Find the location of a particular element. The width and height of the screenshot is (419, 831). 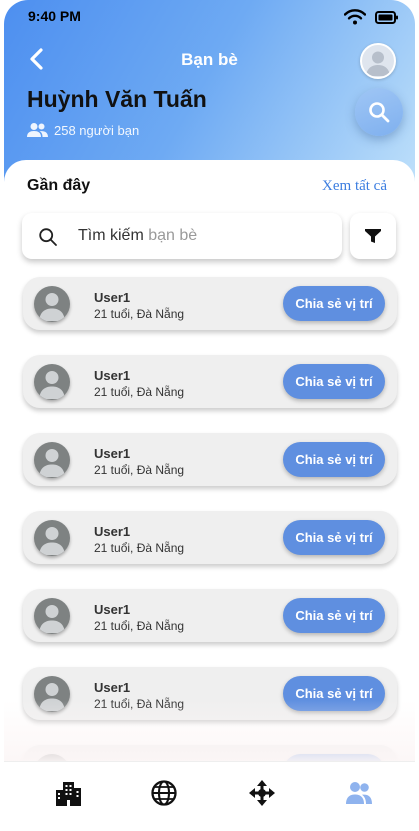

profile-avatar is located at coordinates (378, 61).